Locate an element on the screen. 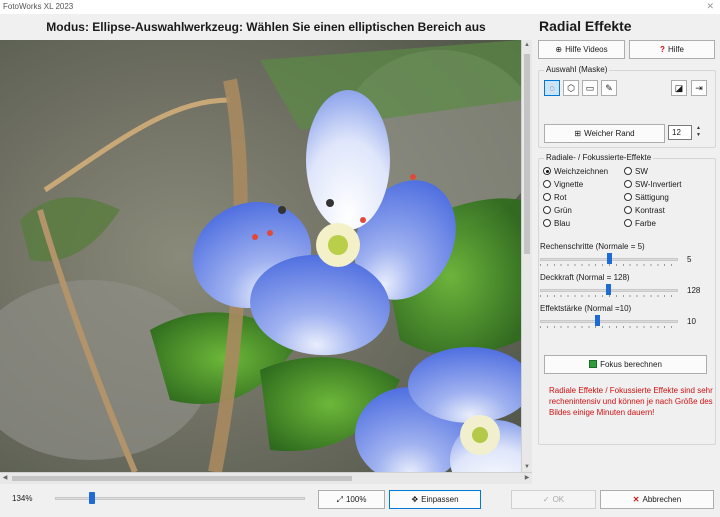  magic-wand-icon: ✎ is located at coordinates (609, 88).